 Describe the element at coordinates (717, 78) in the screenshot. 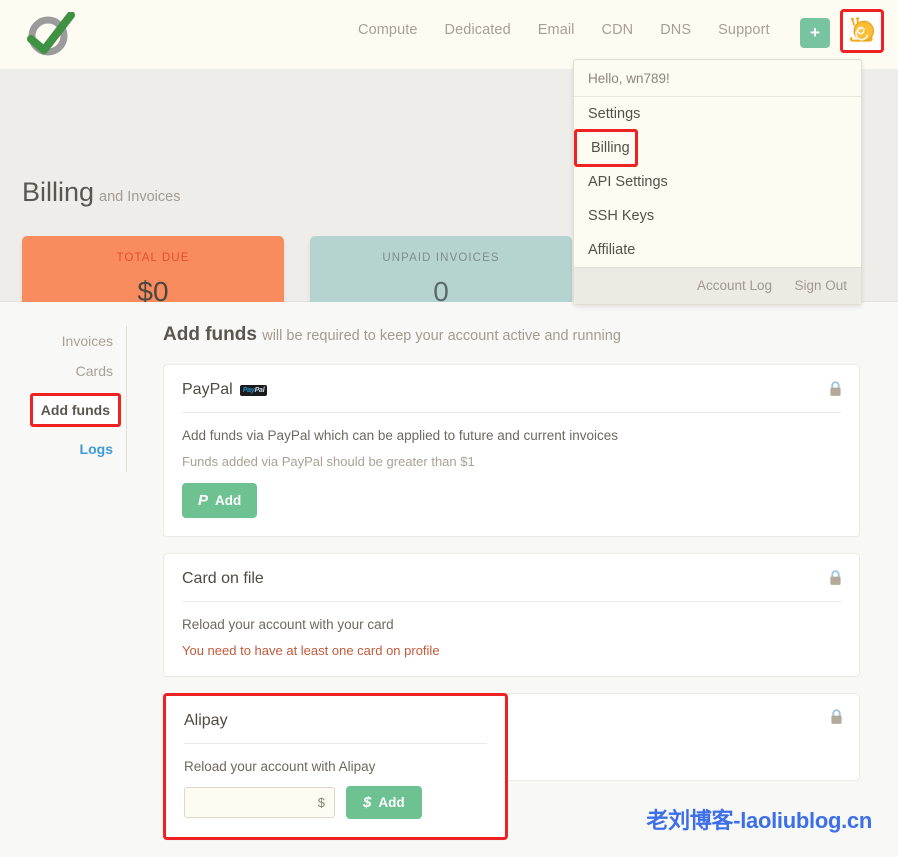

I see `dropdown-greeting: Hello, wn789!` at that location.